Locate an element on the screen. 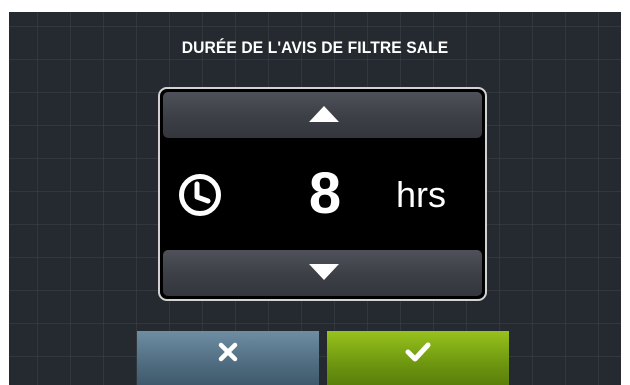 The image size is (630, 385). page-title: DURÉE DE L'AVIS DE FILTRE SALE is located at coordinates (315, 47).